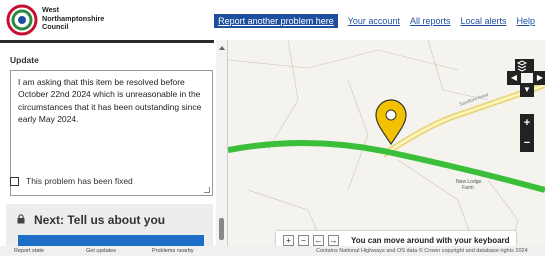  What do you see at coordinates (288, 240) in the screenshot?
I see `key-plus-icon: +` at bounding box center [288, 240].